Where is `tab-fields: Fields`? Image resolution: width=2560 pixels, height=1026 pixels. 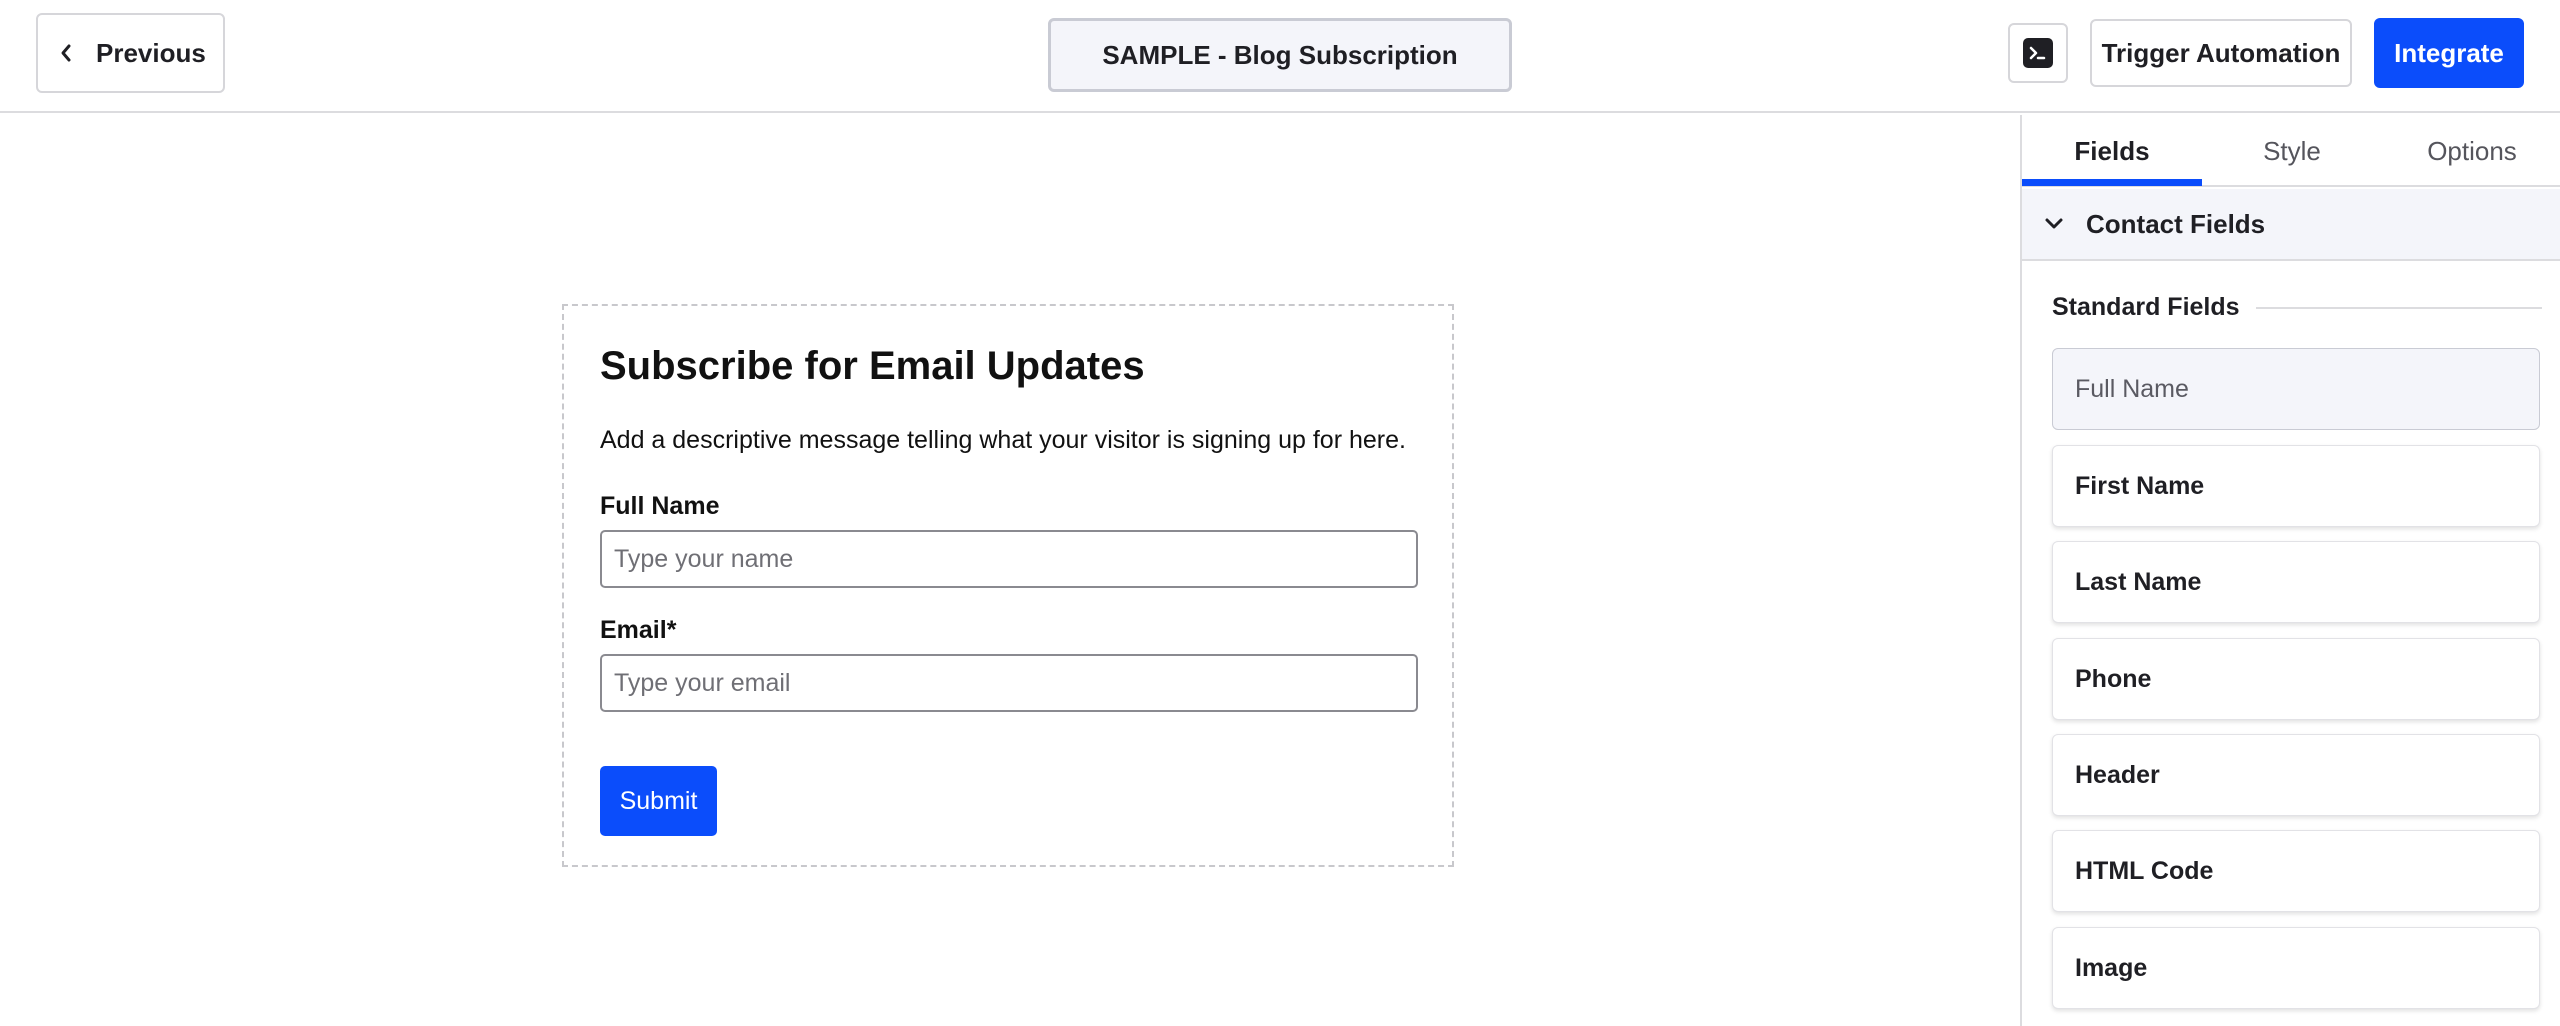
tab-fields: Fields is located at coordinates (2112, 151).